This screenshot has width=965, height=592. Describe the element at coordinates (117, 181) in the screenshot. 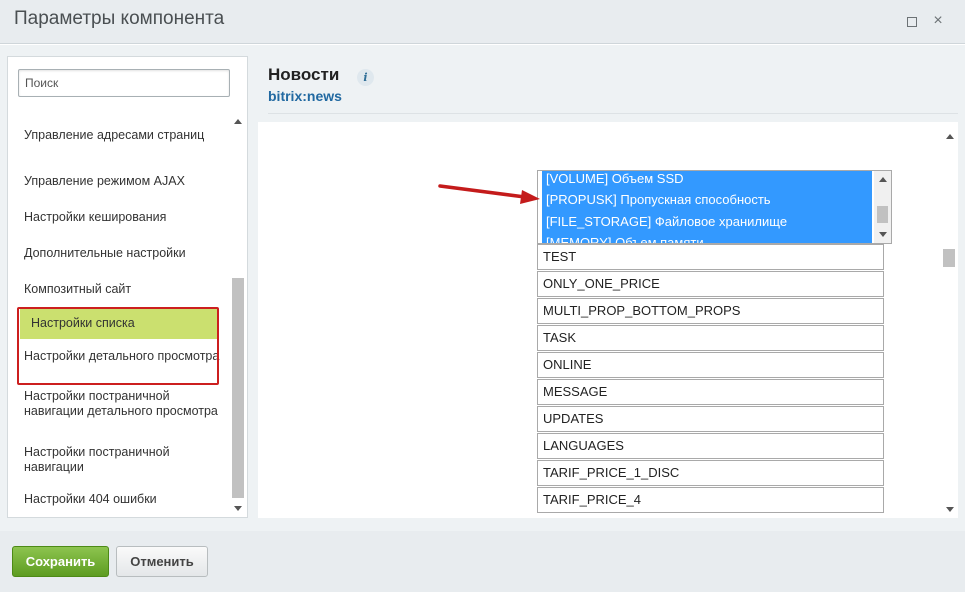

I see `sidebar-item-ajax: Управление режимом AJAX` at that location.